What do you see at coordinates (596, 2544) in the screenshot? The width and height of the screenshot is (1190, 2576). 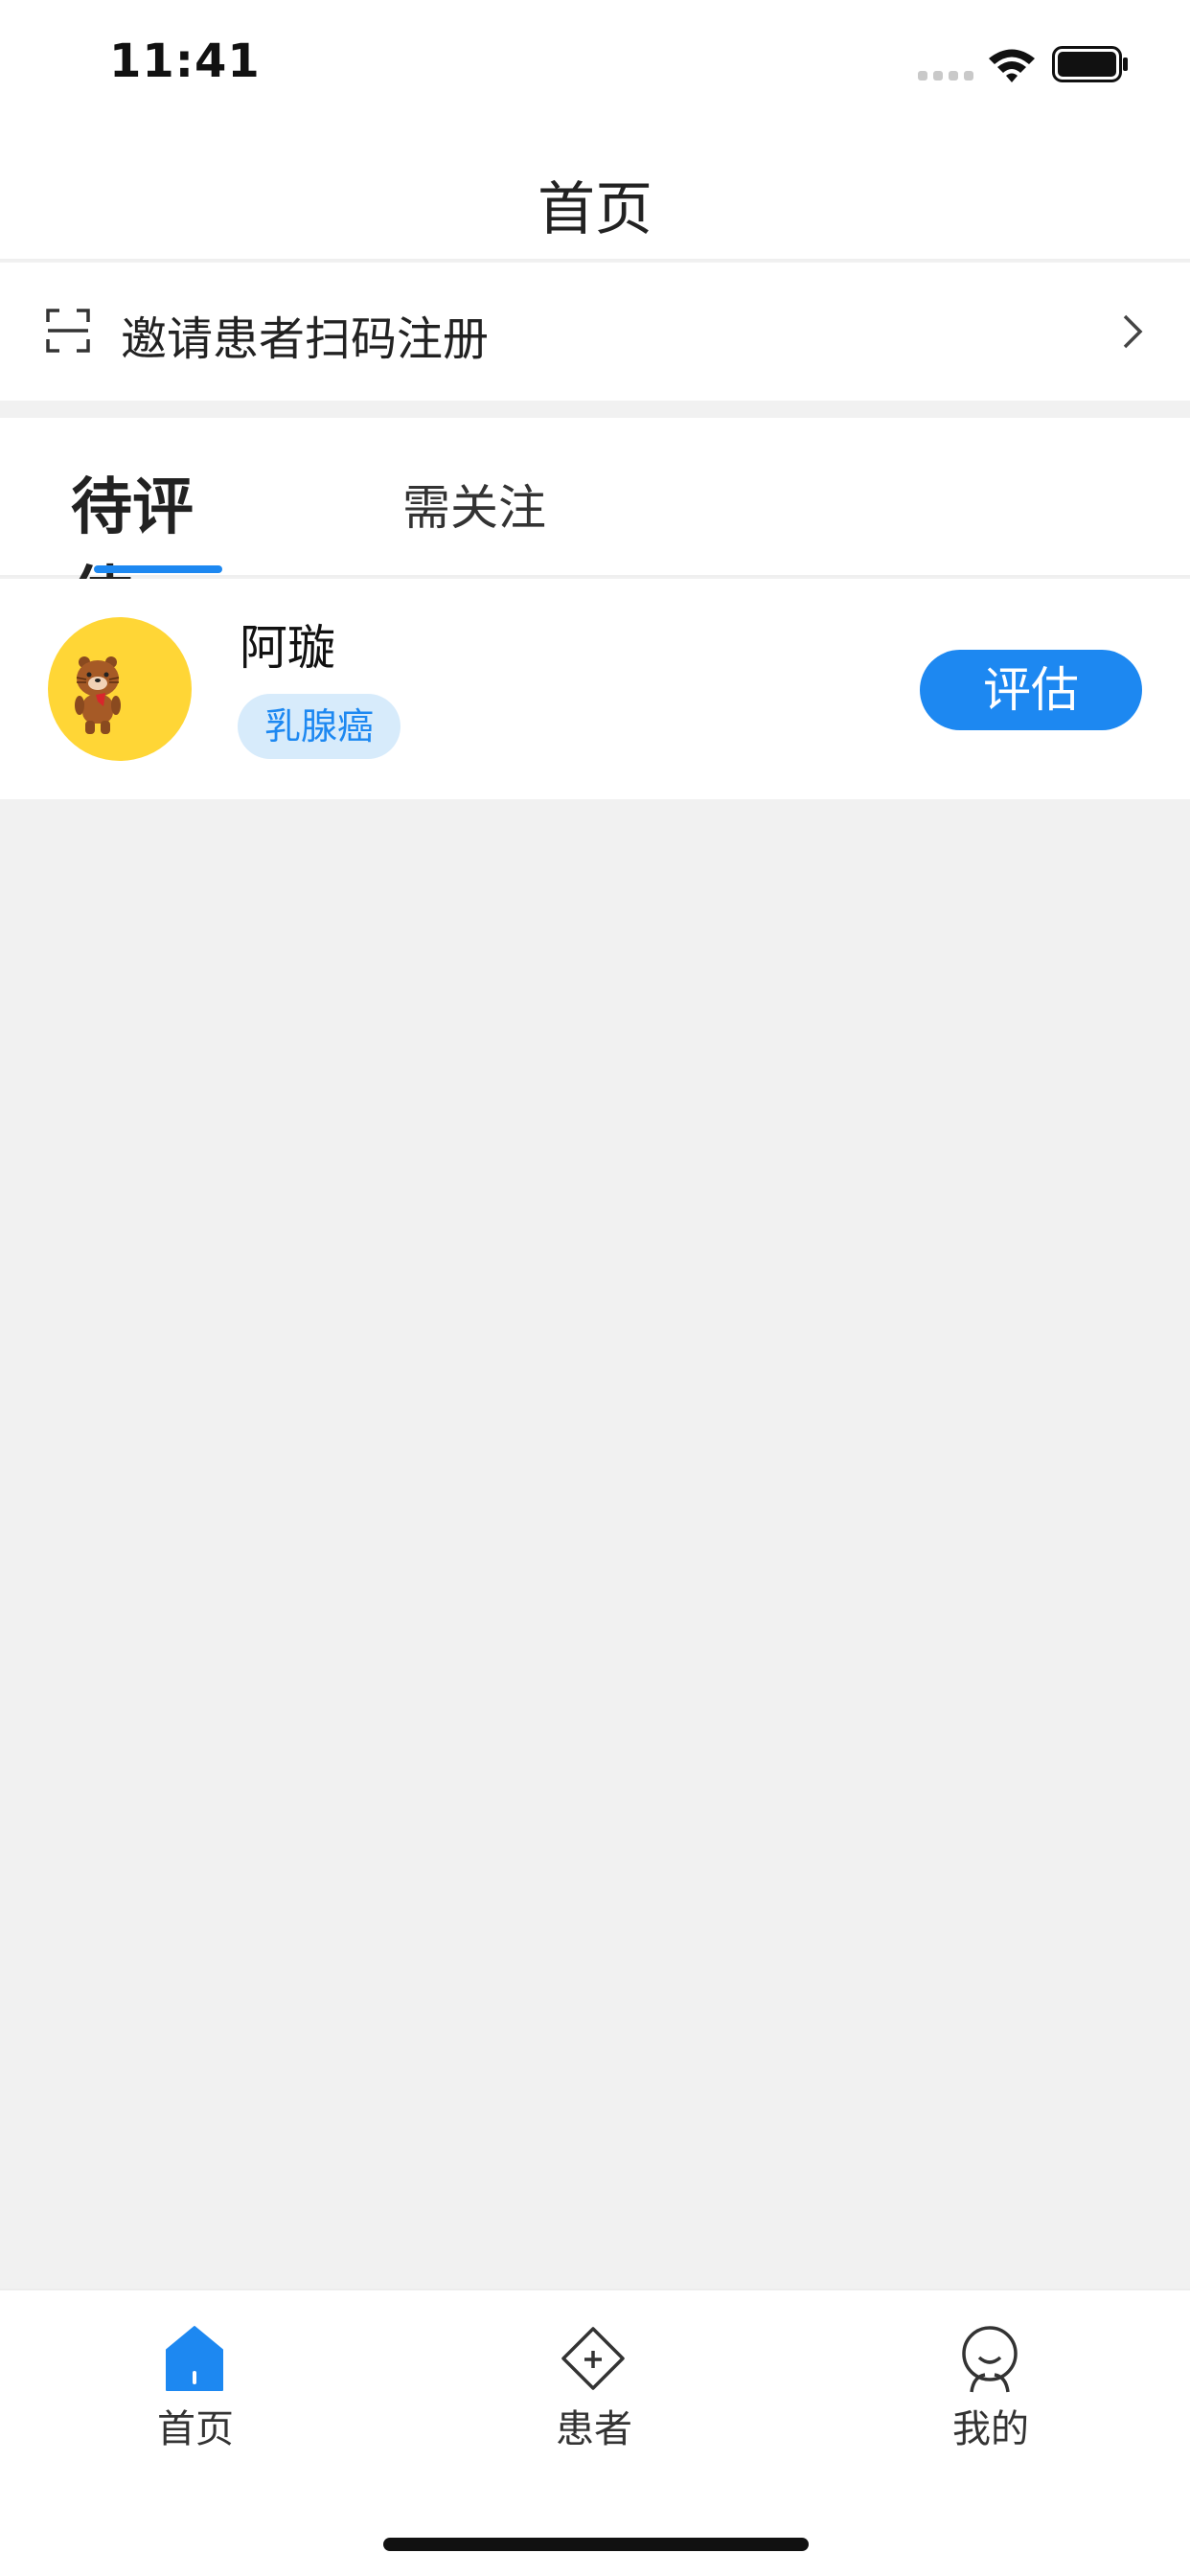 I see `home-indicator` at bounding box center [596, 2544].